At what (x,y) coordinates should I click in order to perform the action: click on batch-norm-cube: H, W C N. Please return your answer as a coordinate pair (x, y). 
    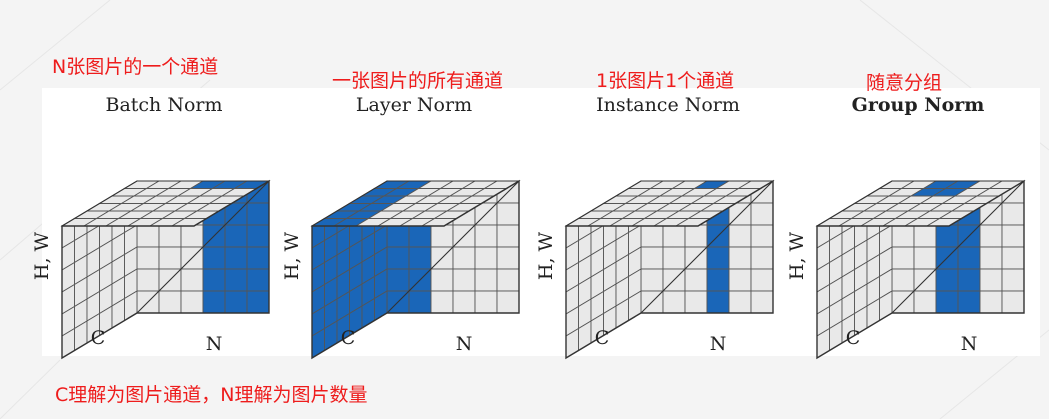
    Looking at the image, I should click on (151, 269).